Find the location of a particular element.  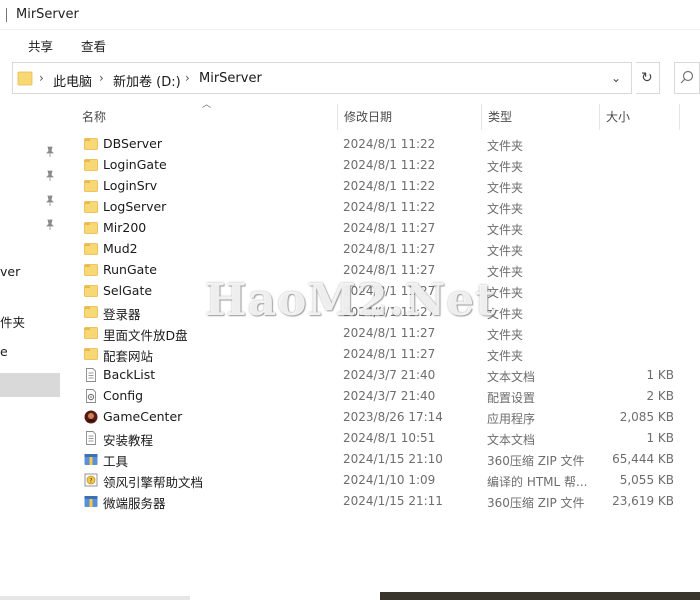

modified-date: 2024/1/15 21:11 is located at coordinates (393, 501).